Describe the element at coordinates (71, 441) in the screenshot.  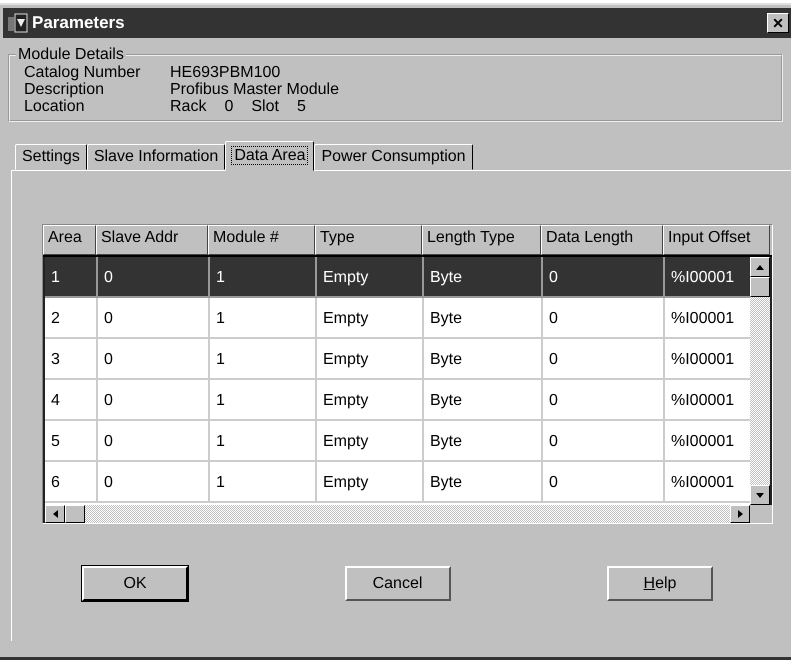
I see `table-cell: 5` at that location.